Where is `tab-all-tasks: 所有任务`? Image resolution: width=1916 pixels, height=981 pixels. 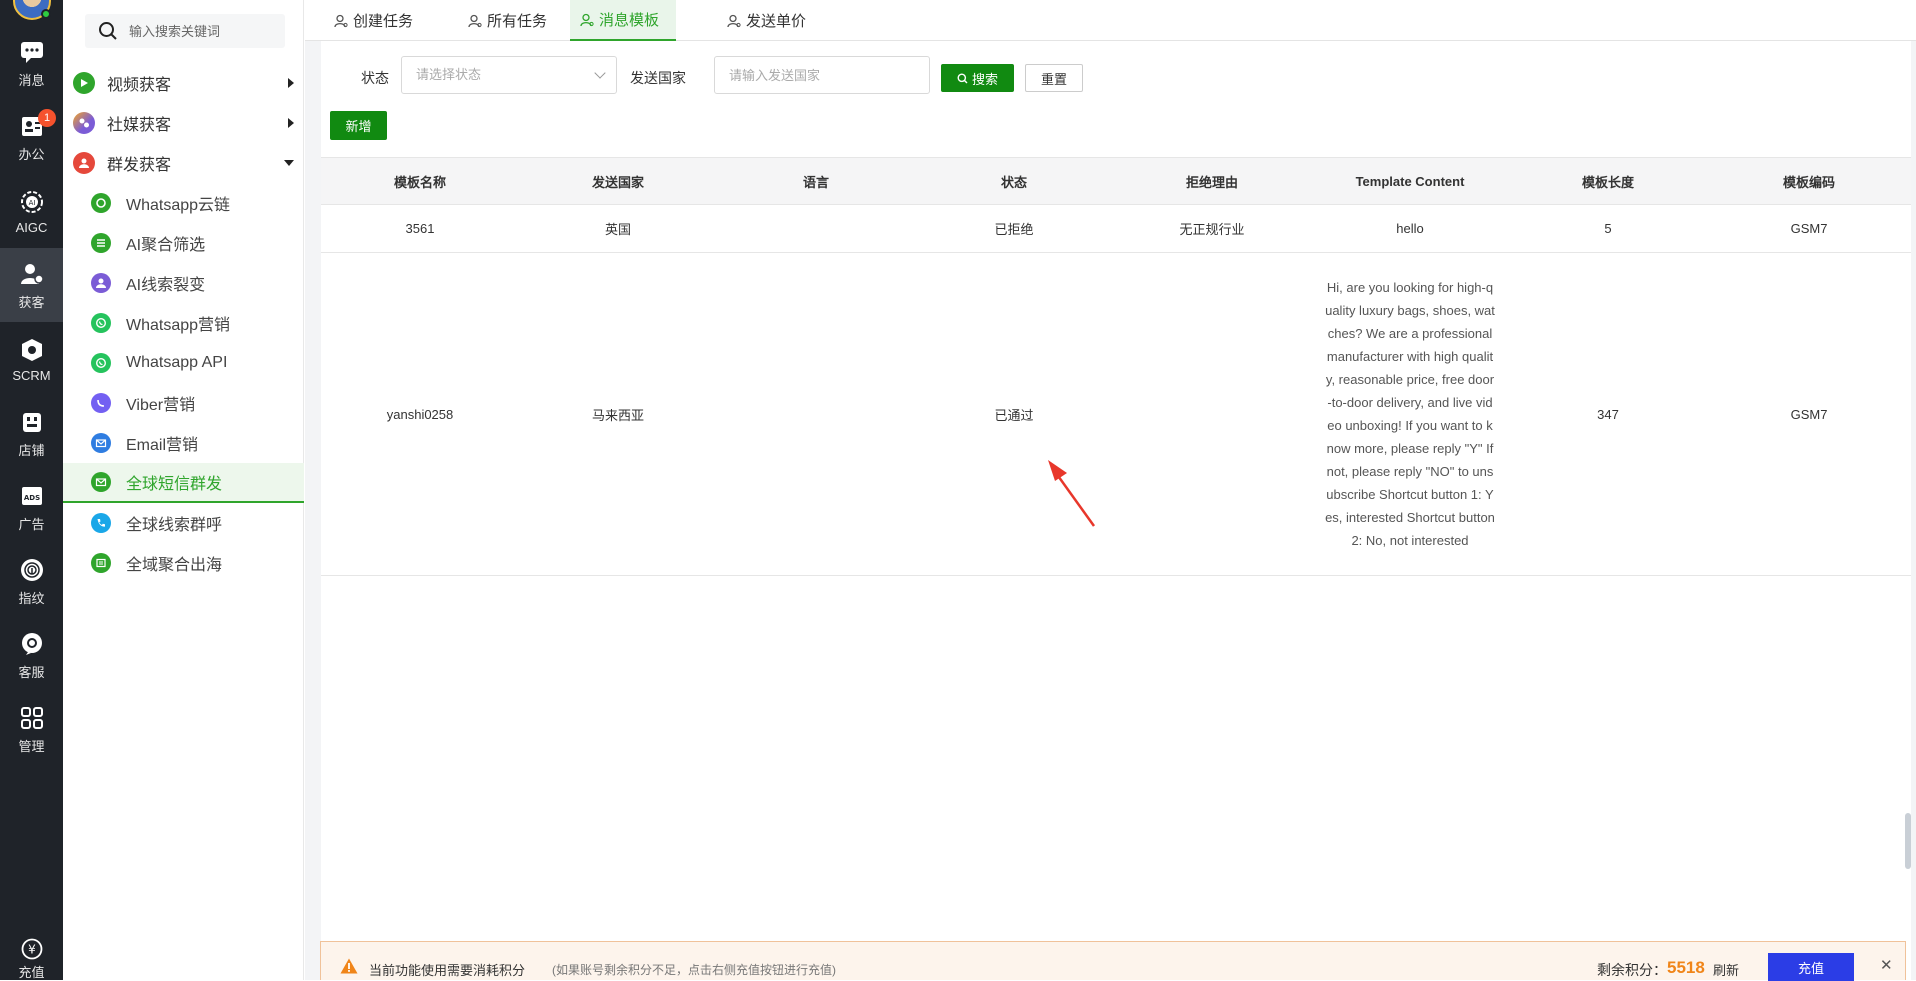 tab-all-tasks: 所有任务 is located at coordinates (507, 20).